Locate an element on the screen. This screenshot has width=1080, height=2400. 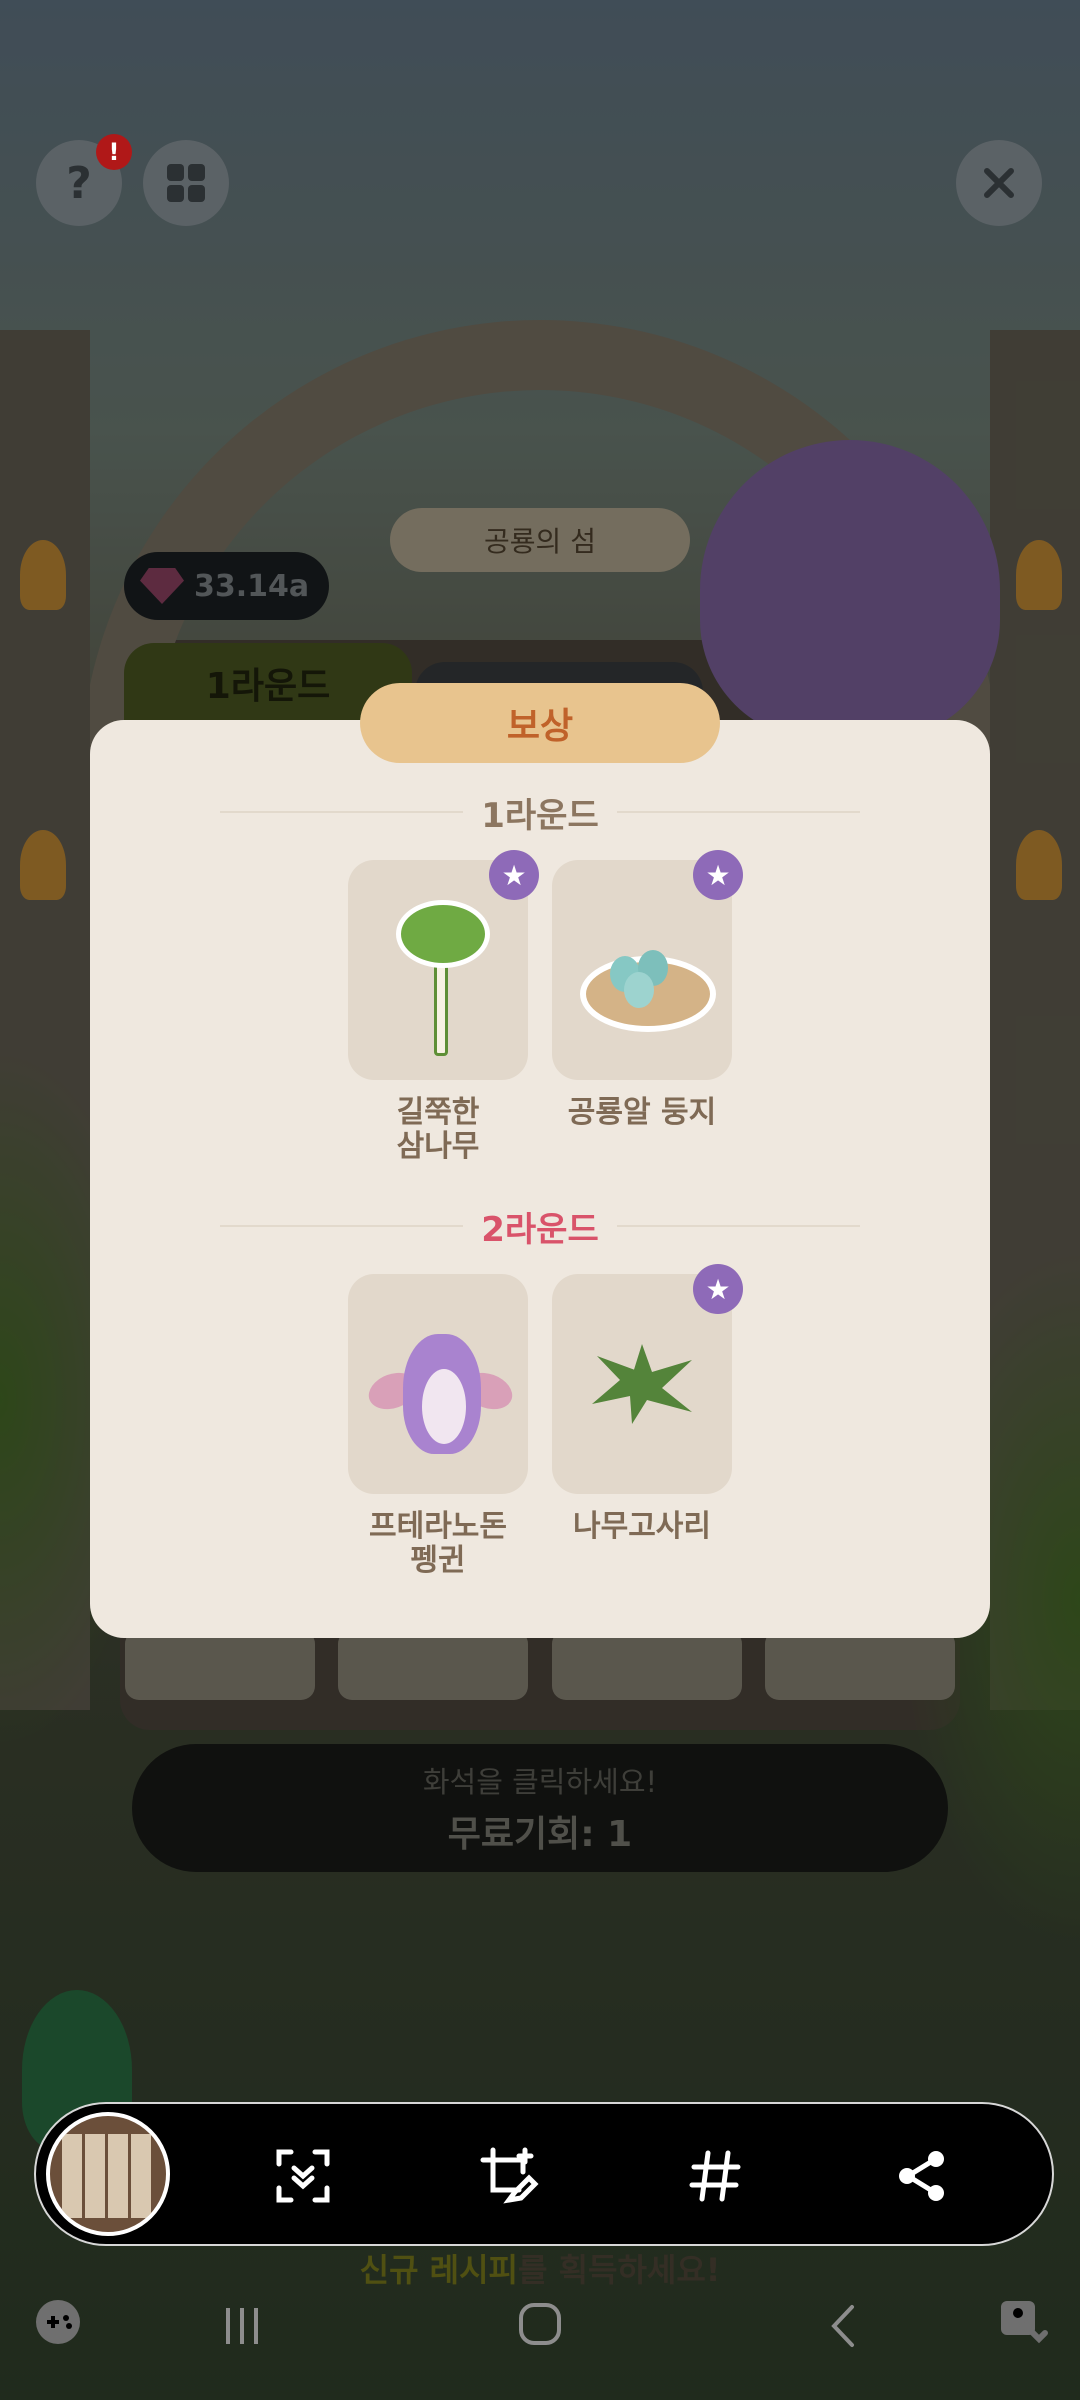
item-name-line: 프테라노돈 is located at coordinates (438, 1526).